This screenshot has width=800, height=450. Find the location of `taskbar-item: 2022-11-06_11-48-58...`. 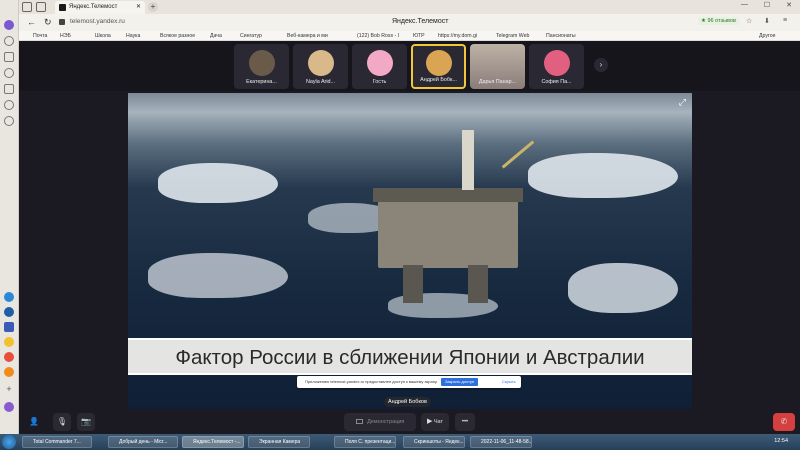

taskbar-item: 2022-11-06_11-48-58... is located at coordinates (501, 442).